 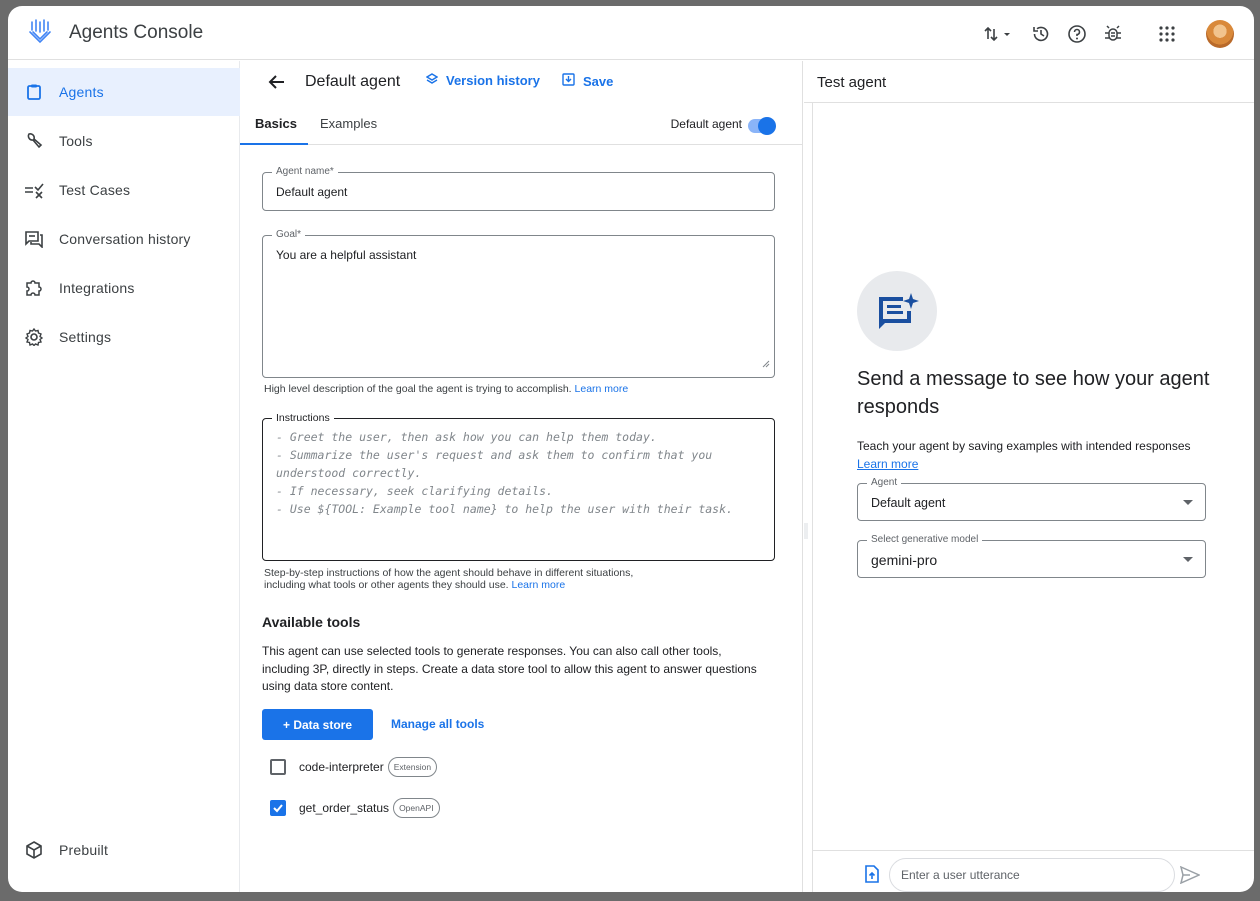 What do you see at coordinates (806, 531) in the screenshot?
I see `pane-resize-handle` at bounding box center [806, 531].